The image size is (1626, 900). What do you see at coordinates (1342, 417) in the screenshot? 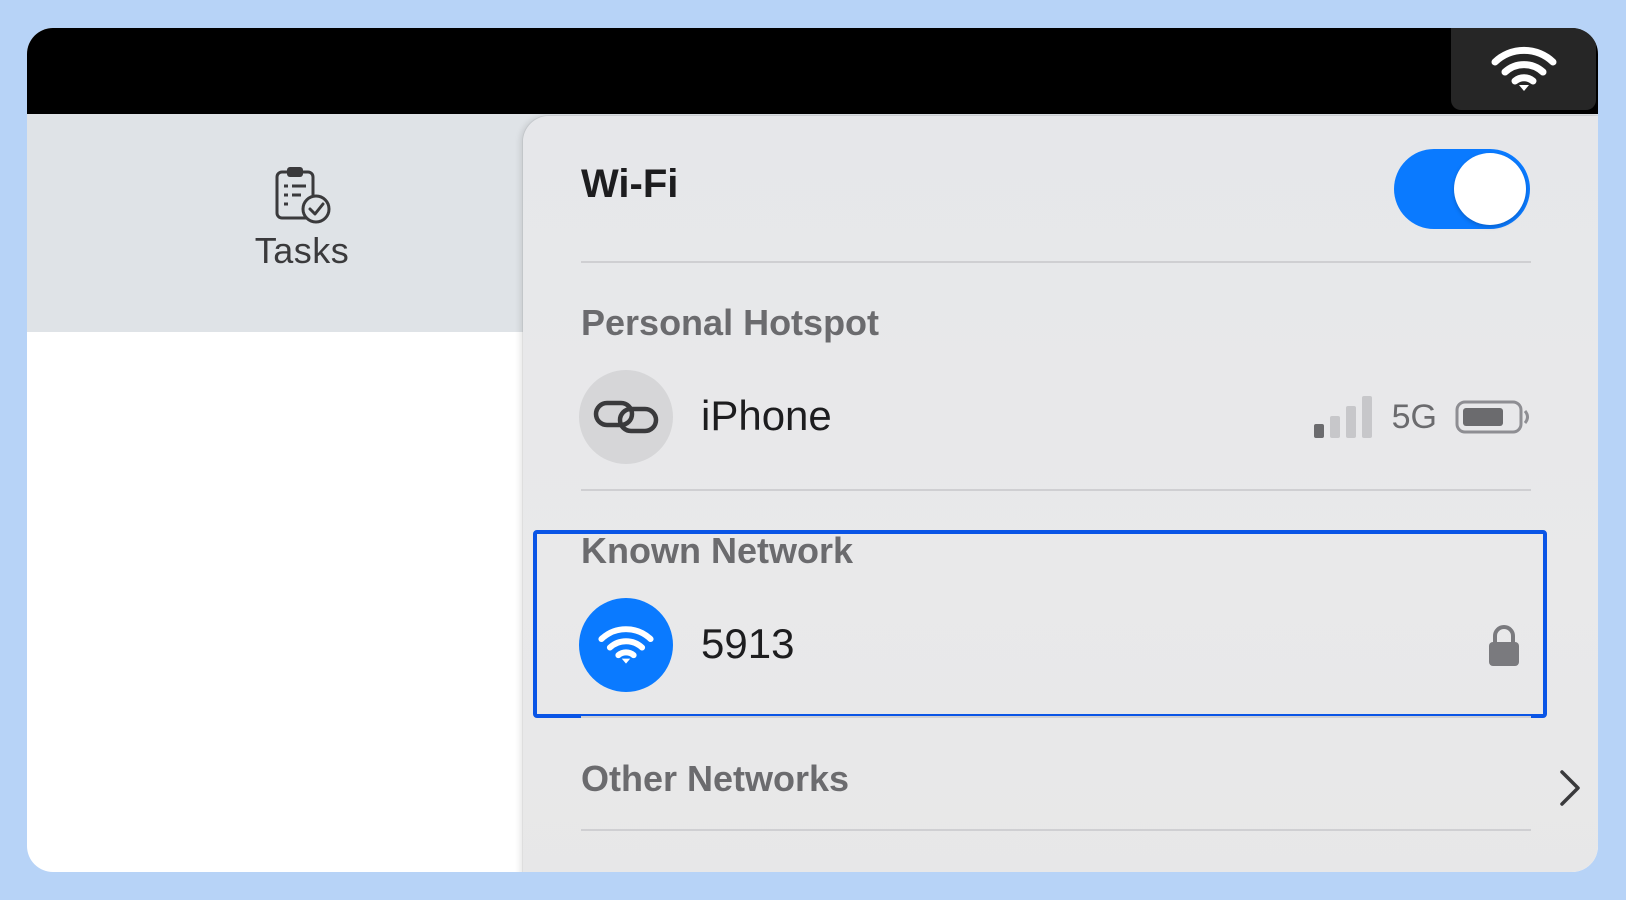
I see `cellular-signal-icon` at bounding box center [1342, 417].